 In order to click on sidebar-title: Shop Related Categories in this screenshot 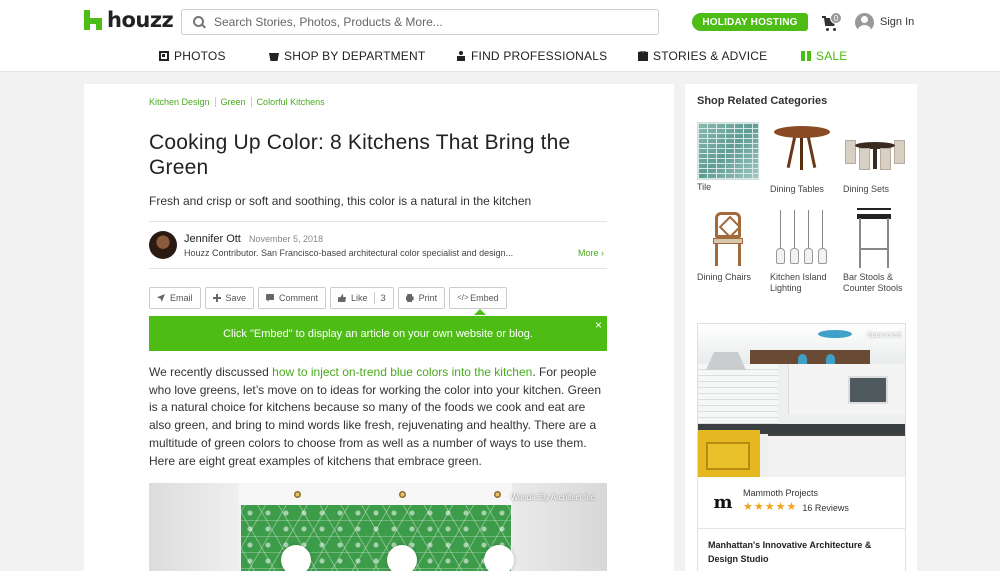, I will do `click(762, 101)`.